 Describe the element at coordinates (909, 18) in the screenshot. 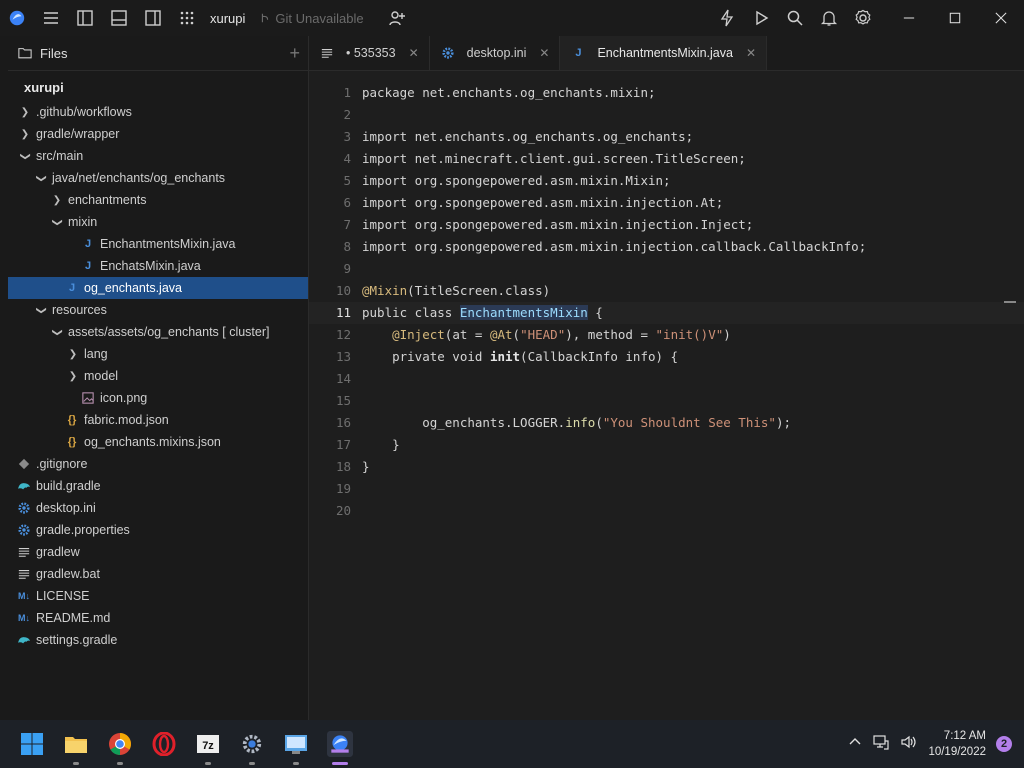

I see `minimize-button` at that location.